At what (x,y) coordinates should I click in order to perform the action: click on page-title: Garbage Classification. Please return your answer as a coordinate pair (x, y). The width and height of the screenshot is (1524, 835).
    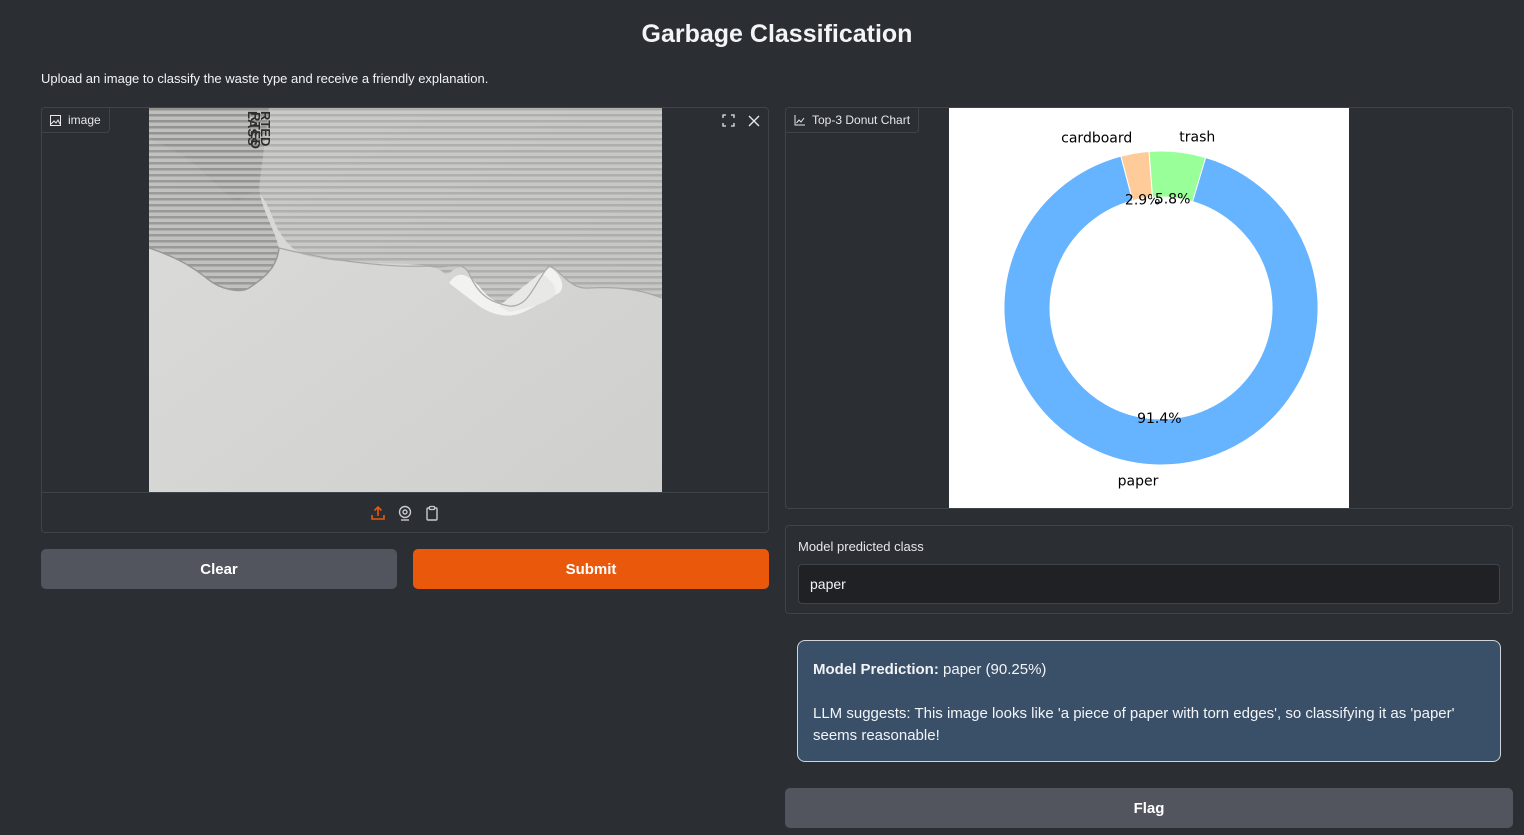
    Looking at the image, I should click on (777, 34).